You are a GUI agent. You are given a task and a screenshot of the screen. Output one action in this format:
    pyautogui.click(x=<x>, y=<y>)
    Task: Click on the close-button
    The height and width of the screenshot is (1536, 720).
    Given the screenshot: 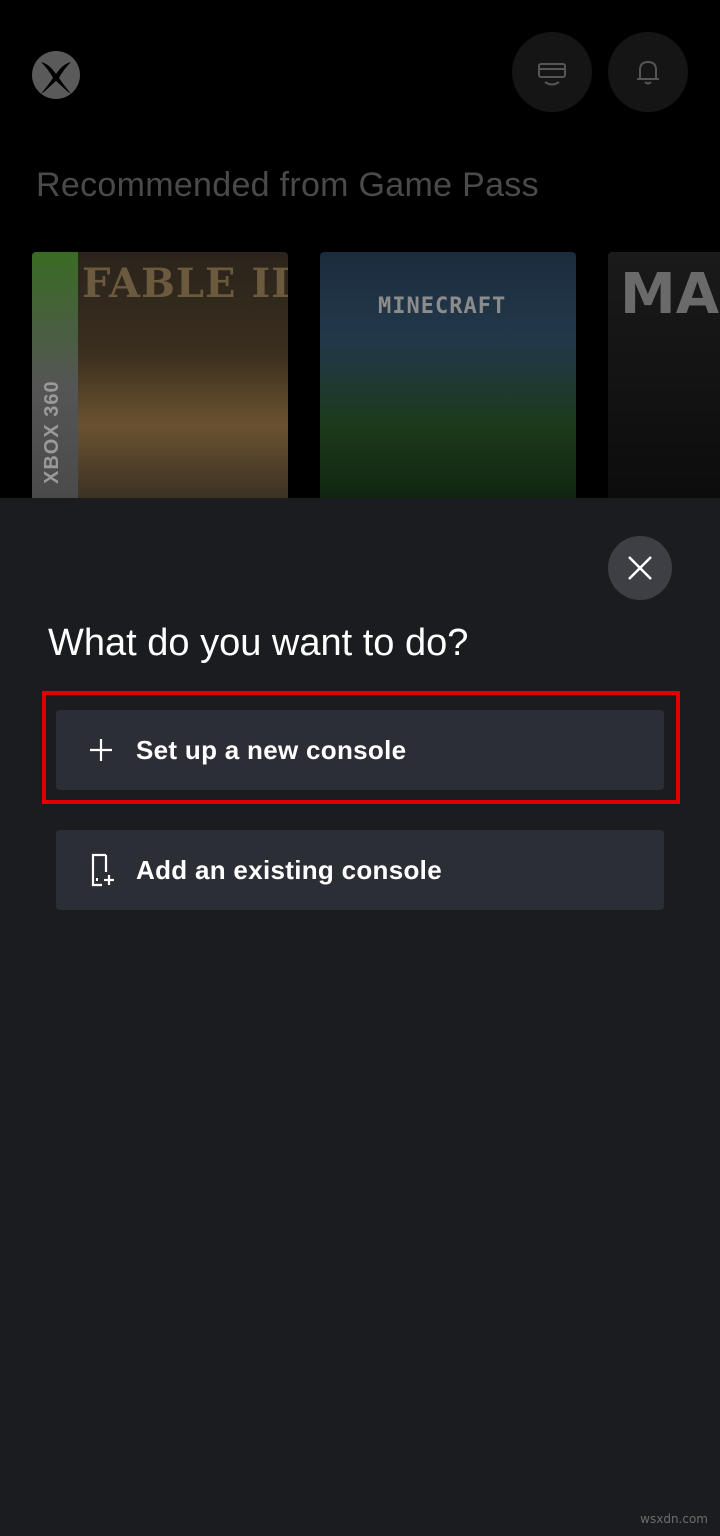 What is the action you would take?
    pyautogui.click(x=640, y=568)
    